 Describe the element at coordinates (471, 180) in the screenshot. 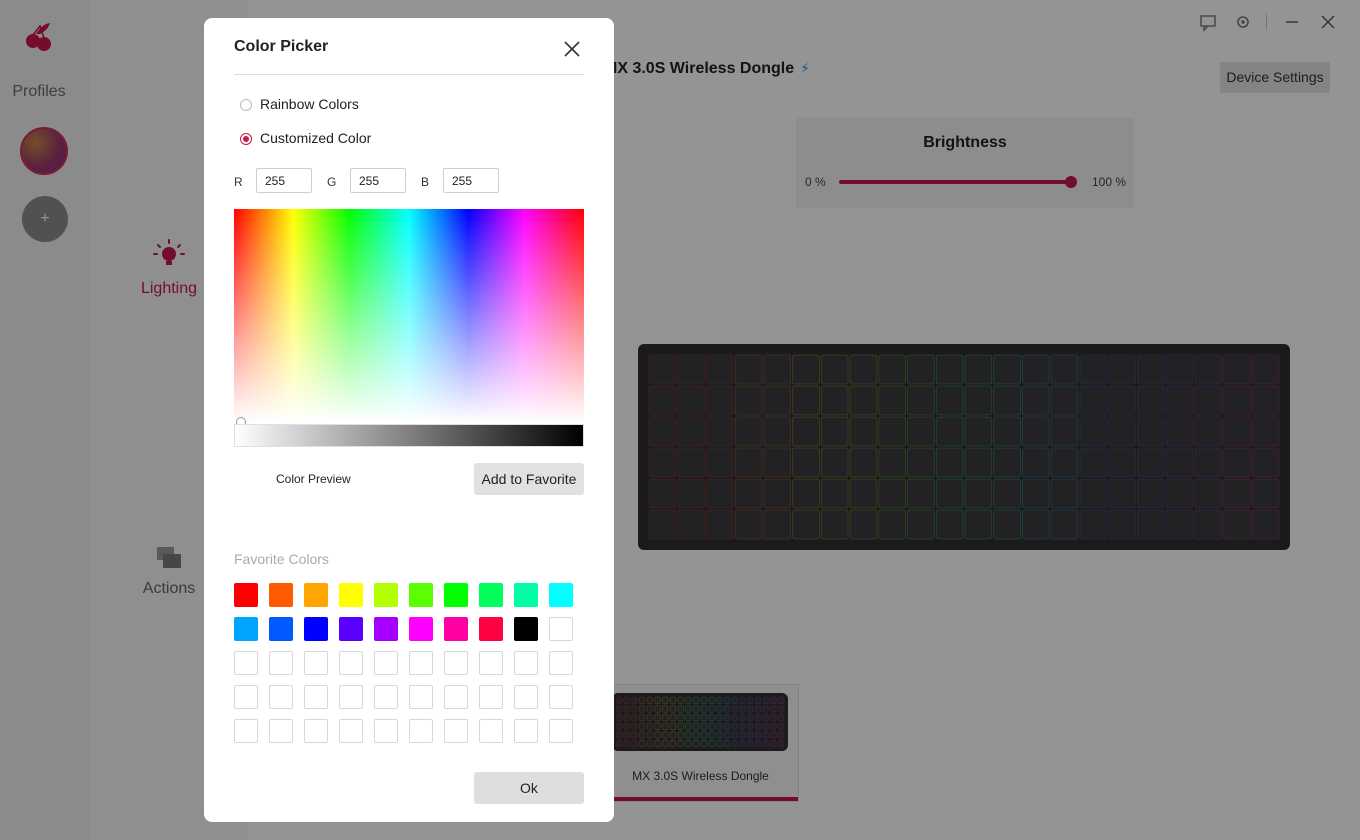

I see `b-input` at that location.